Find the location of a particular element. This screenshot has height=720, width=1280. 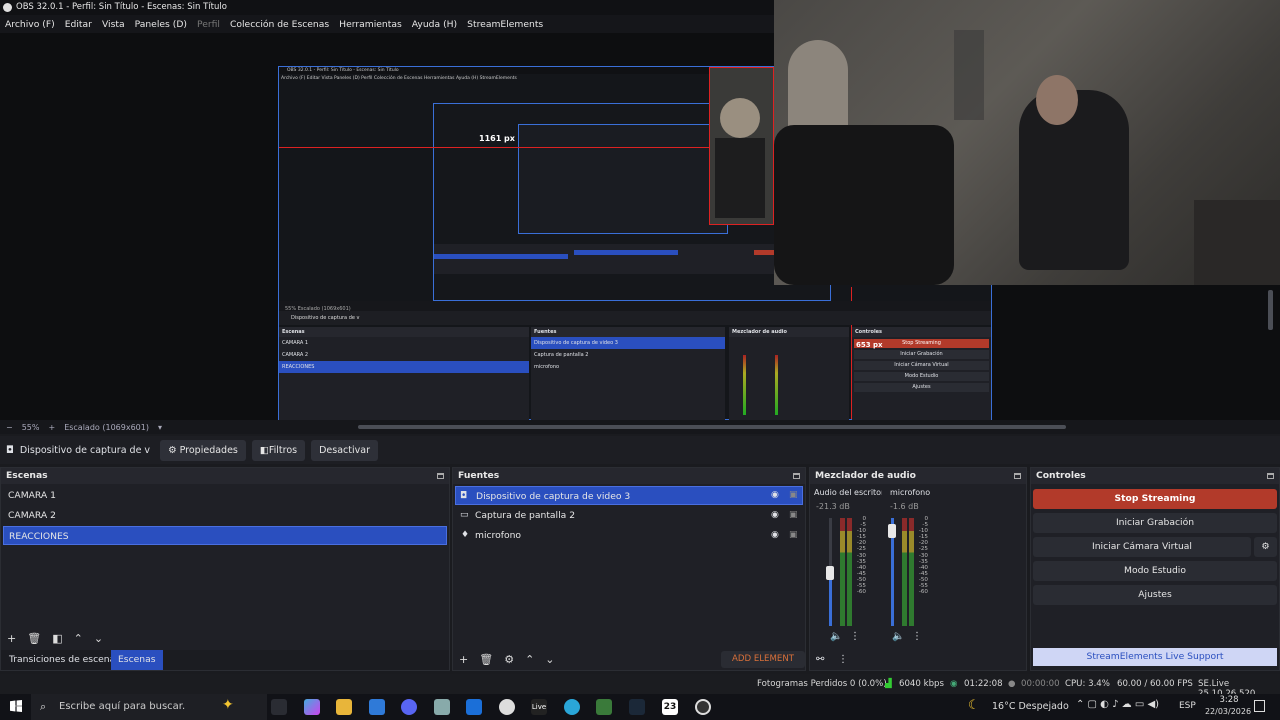

menu-coleccion: Colección de Escenas is located at coordinates (279, 24).